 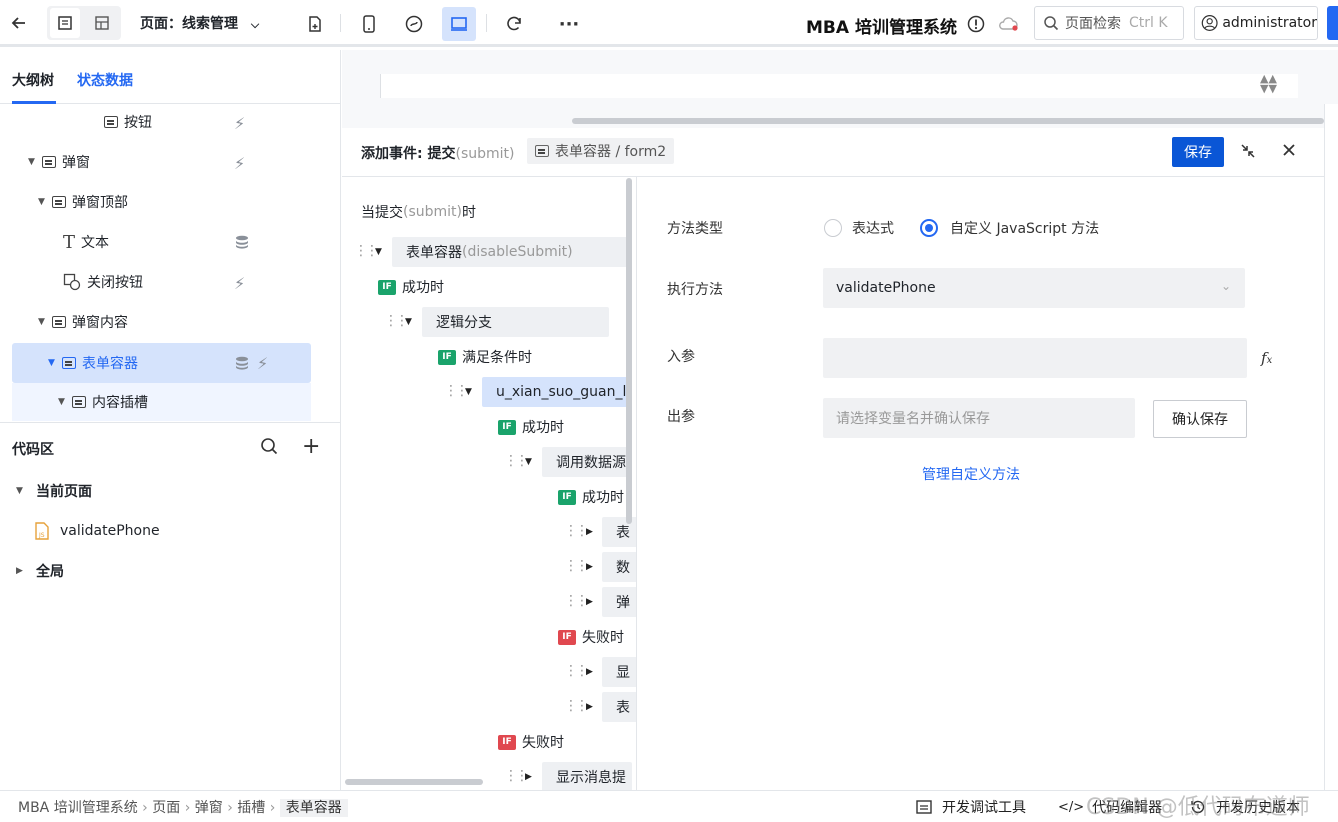 What do you see at coordinates (971, 474) in the screenshot?
I see `manage-custom-methods-link: 管理自定义方法` at bounding box center [971, 474].